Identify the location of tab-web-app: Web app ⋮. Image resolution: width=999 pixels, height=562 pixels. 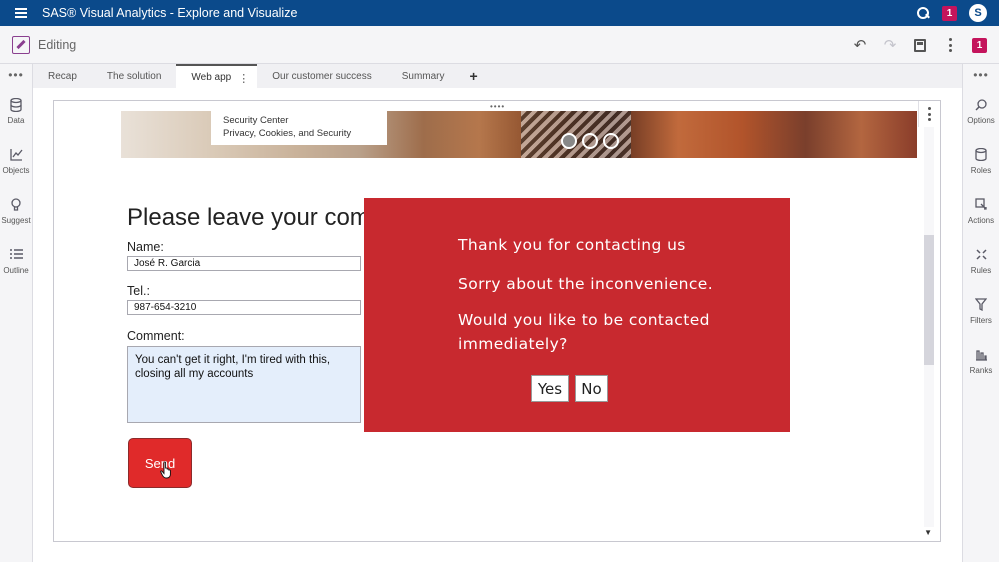
(217, 76).